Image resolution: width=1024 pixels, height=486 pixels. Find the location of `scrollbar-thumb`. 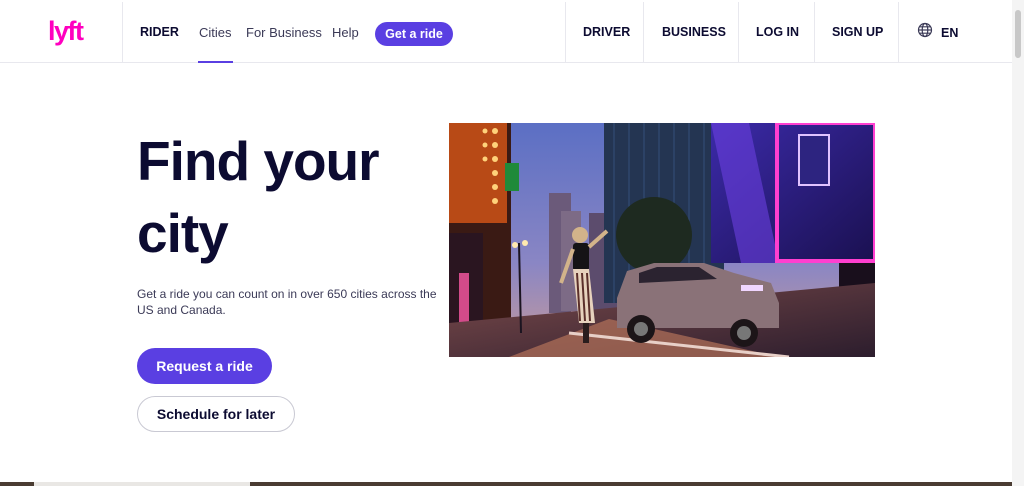

scrollbar-thumb is located at coordinates (1018, 34).